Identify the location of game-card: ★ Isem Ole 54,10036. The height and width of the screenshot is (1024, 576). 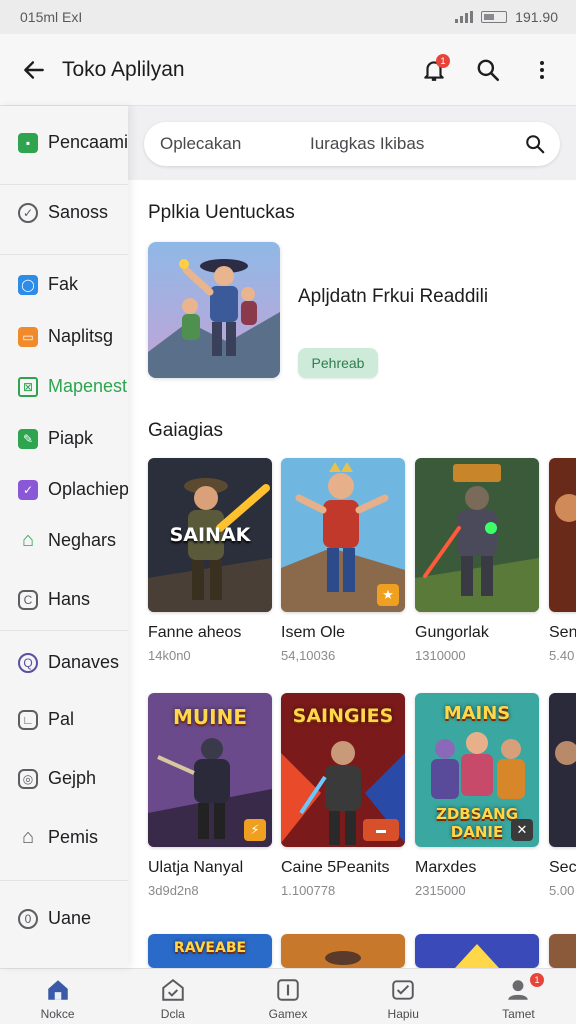
(343, 560).